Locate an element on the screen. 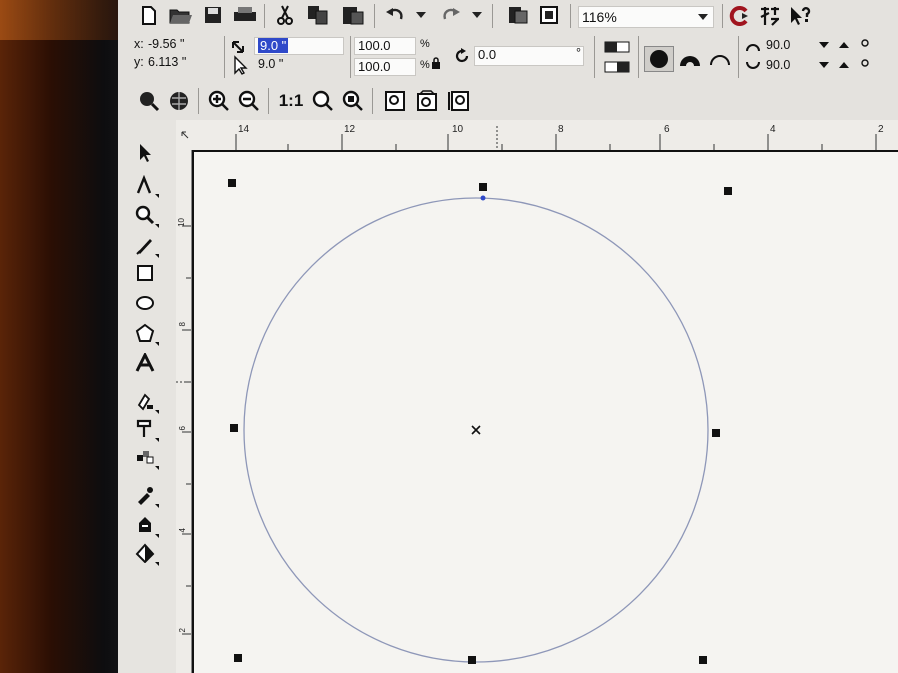 This screenshot has height=673, width=898. eyedropper-tool-icon is located at coordinates (146, 430).